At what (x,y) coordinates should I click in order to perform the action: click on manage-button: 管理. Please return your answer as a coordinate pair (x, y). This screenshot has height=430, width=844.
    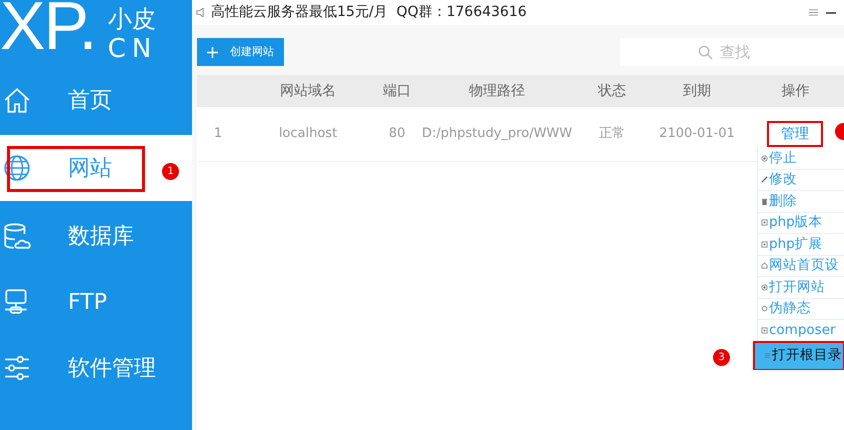
    Looking at the image, I should click on (795, 134).